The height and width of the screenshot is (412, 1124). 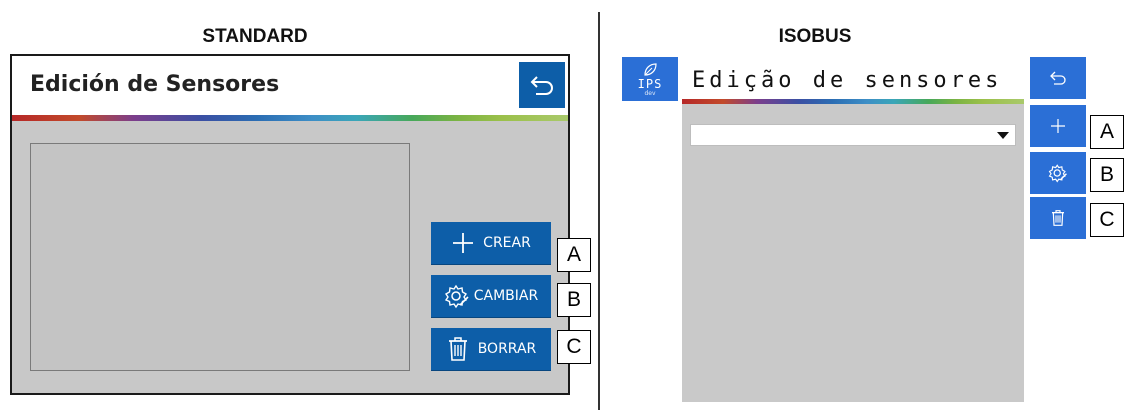 I want to click on isobus-callout-tag-a: A, so click(x=1107, y=132).